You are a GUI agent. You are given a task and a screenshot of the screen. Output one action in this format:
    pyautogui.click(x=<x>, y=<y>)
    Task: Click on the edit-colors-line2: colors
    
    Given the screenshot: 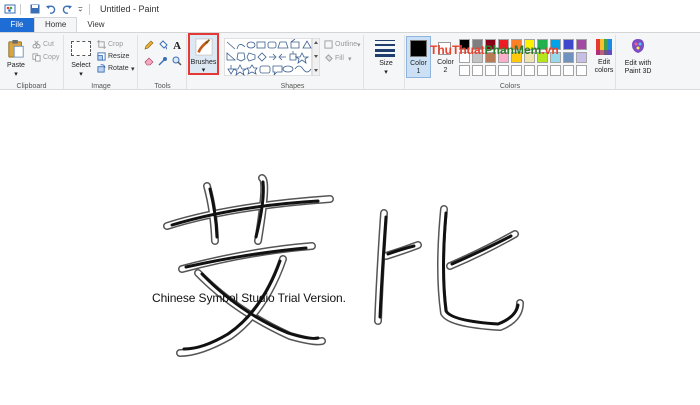 What is the action you would take?
    pyautogui.click(x=604, y=70)
    